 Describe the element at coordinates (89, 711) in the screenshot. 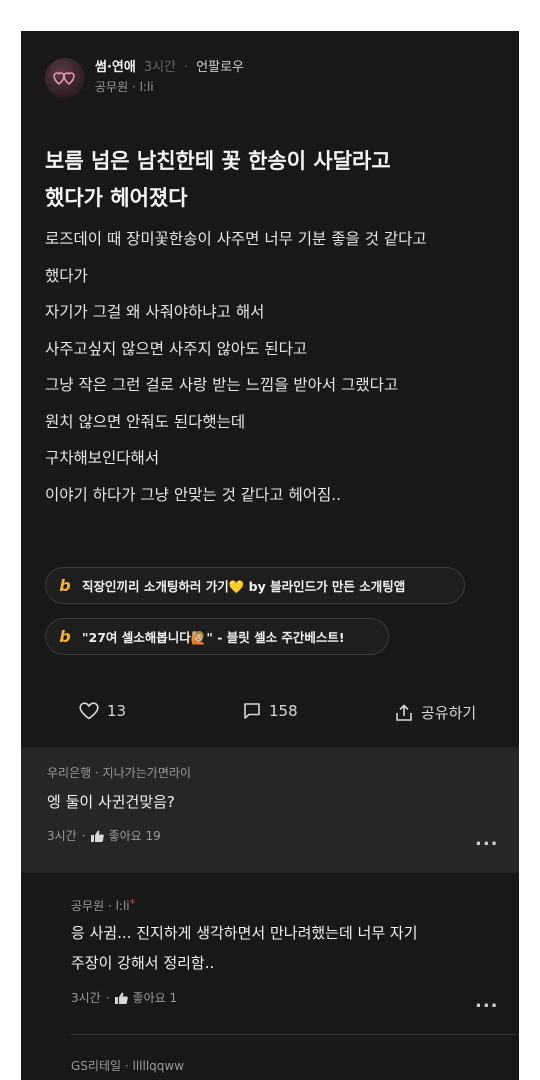

I see `heart-icon` at that location.